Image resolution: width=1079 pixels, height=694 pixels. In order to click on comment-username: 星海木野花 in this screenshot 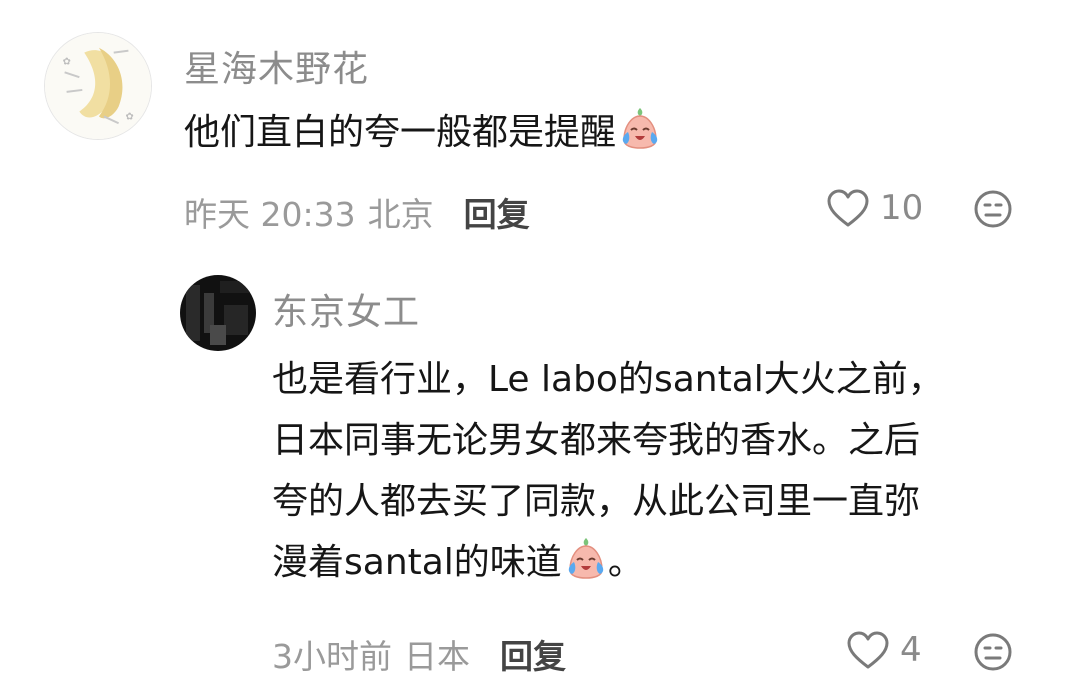, I will do `click(276, 66)`.